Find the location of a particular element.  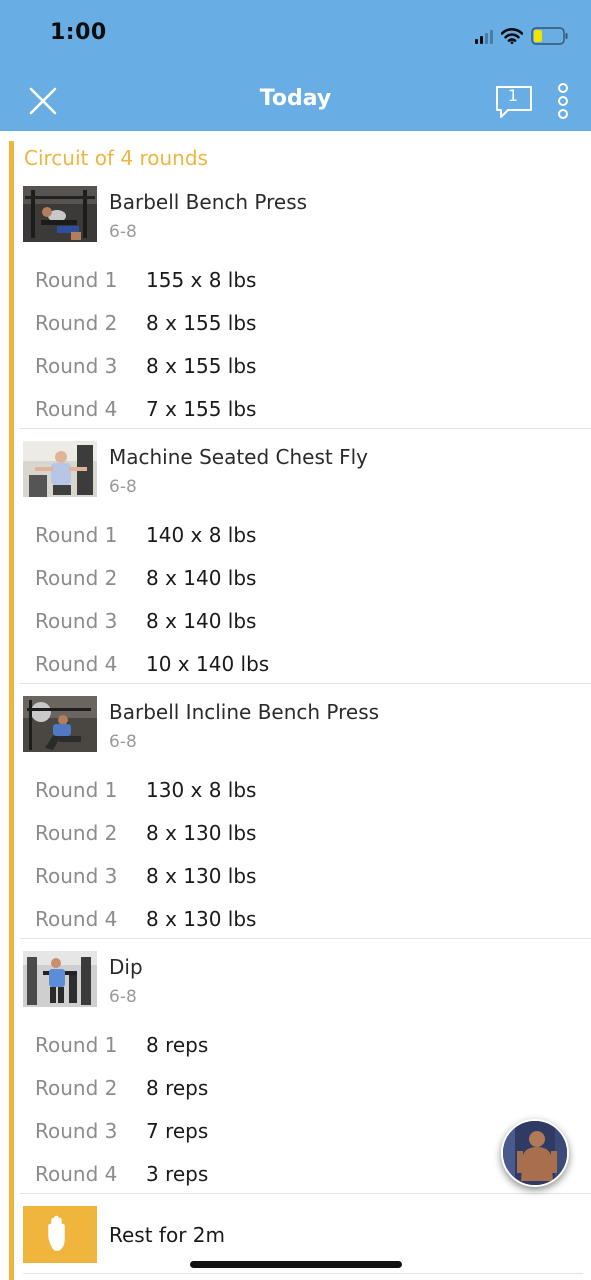

status-icons is located at coordinates (522, 36).